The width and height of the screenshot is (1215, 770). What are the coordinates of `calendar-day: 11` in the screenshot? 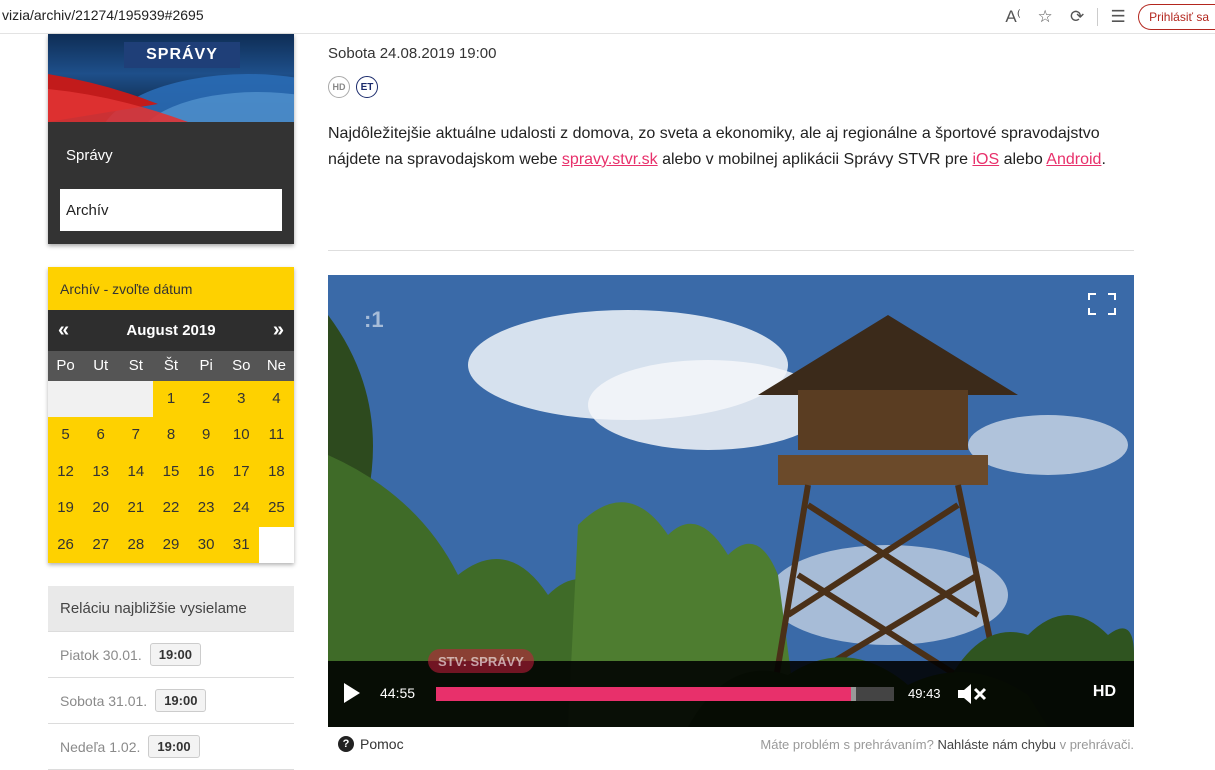 It's located at (276, 435).